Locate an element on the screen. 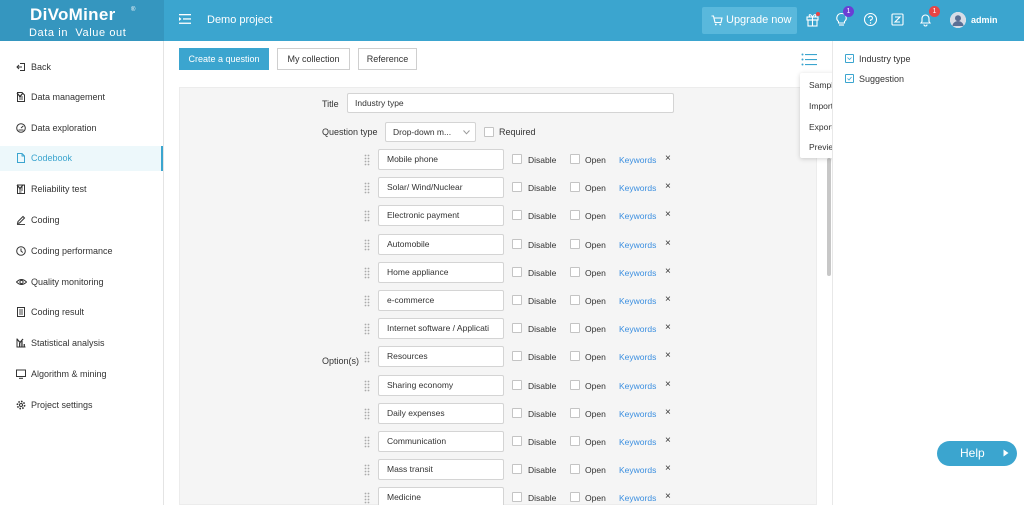 The width and height of the screenshot is (1024, 505). sidebar-item-back: Back is located at coordinates (81, 67).